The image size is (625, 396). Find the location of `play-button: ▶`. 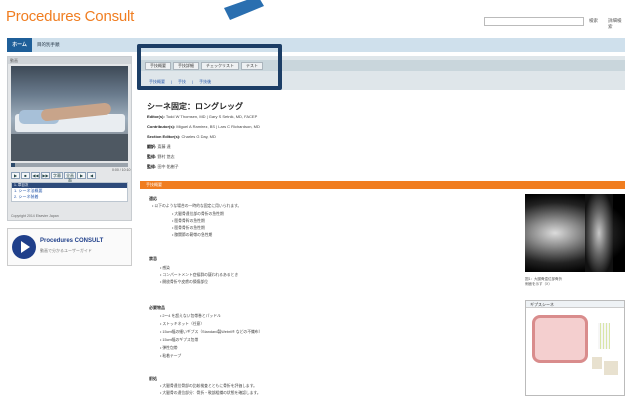

play-button: ▶ is located at coordinates (15, 175).